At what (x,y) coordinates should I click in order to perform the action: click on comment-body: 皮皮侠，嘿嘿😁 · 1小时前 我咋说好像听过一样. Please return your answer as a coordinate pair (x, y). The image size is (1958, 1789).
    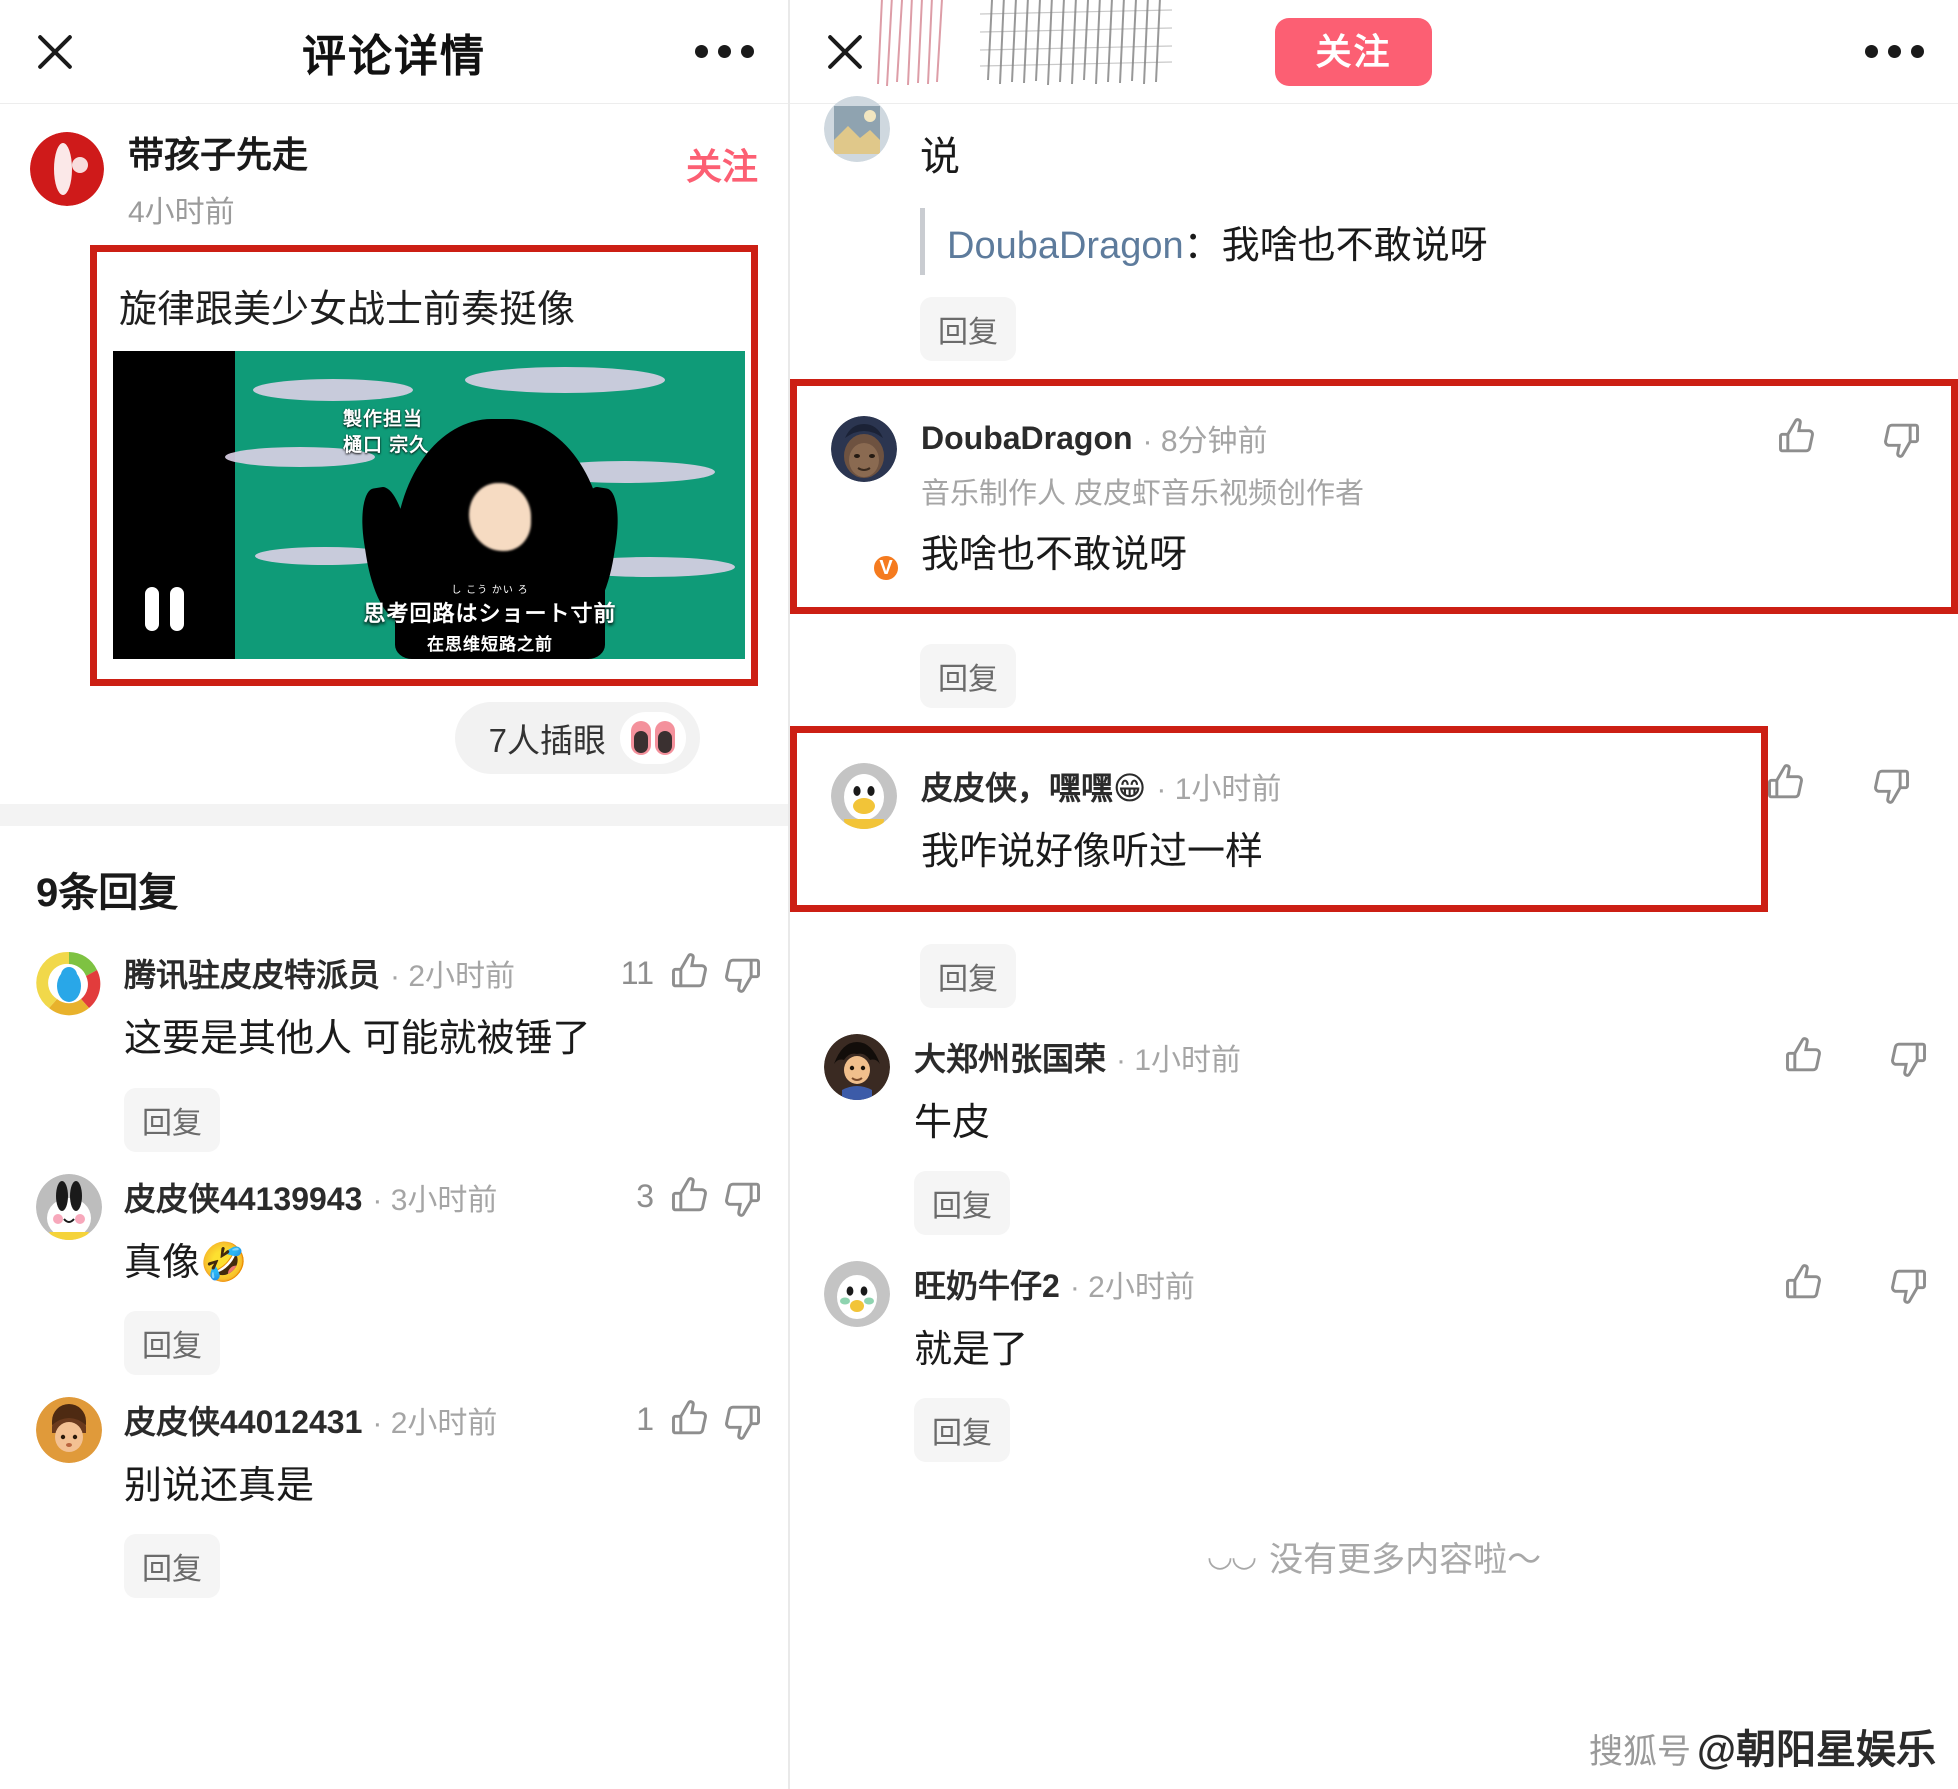
    Looking at the image, I should click on (1327, 820).